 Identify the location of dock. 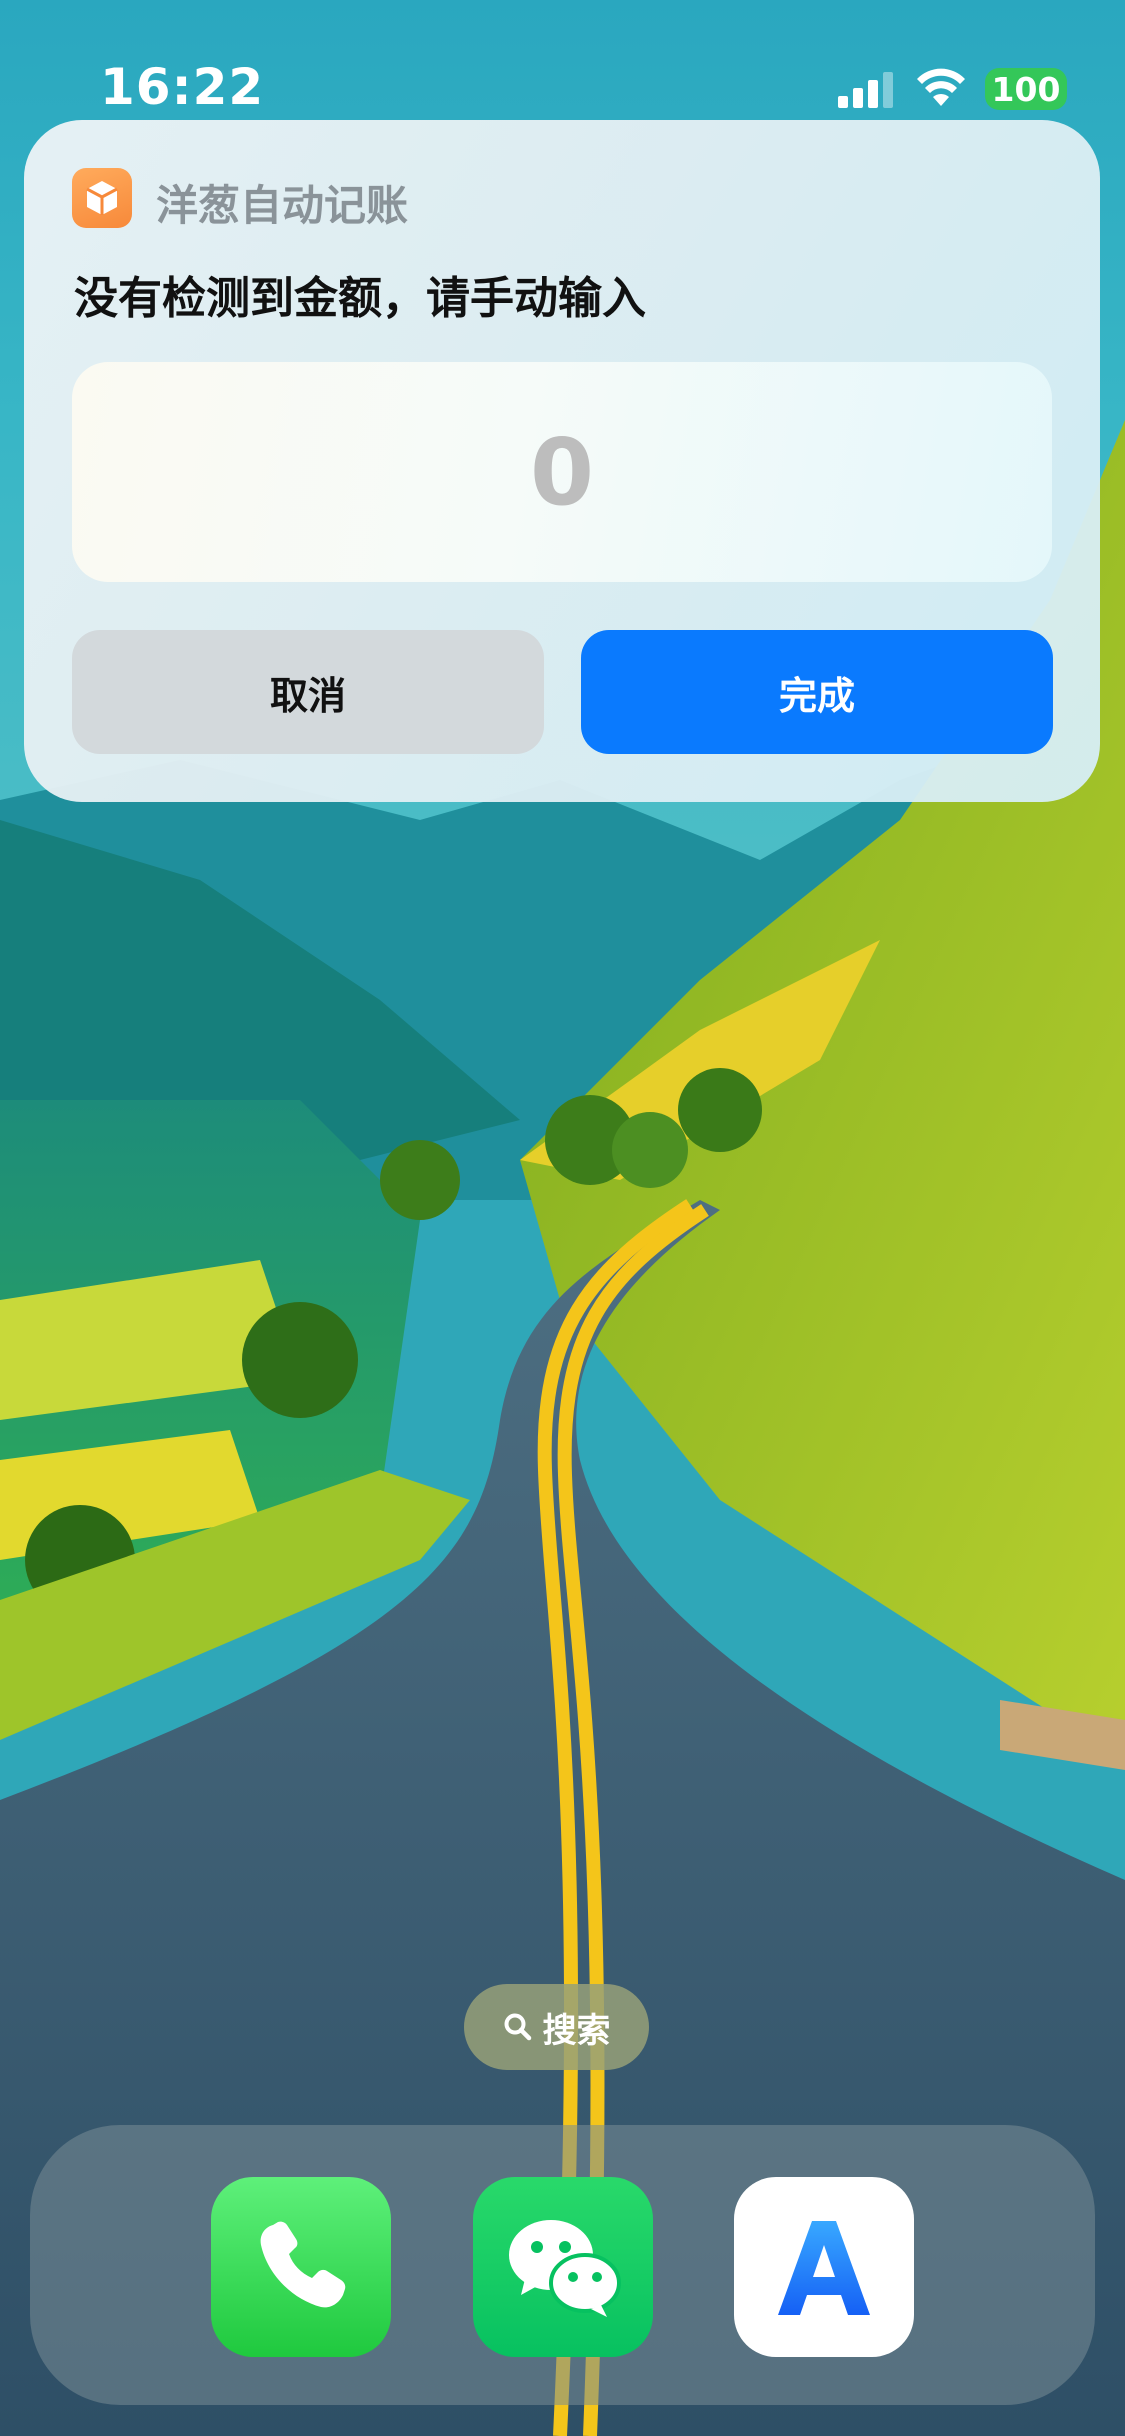
(562, 2265).